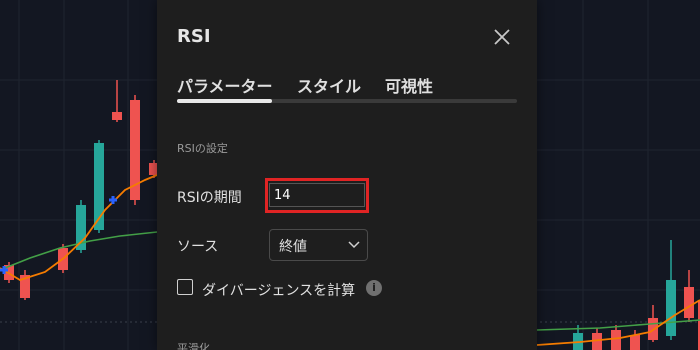 The image size is (700, 350). I want to click on next-section-title: 平滑化, so click(193, 346).